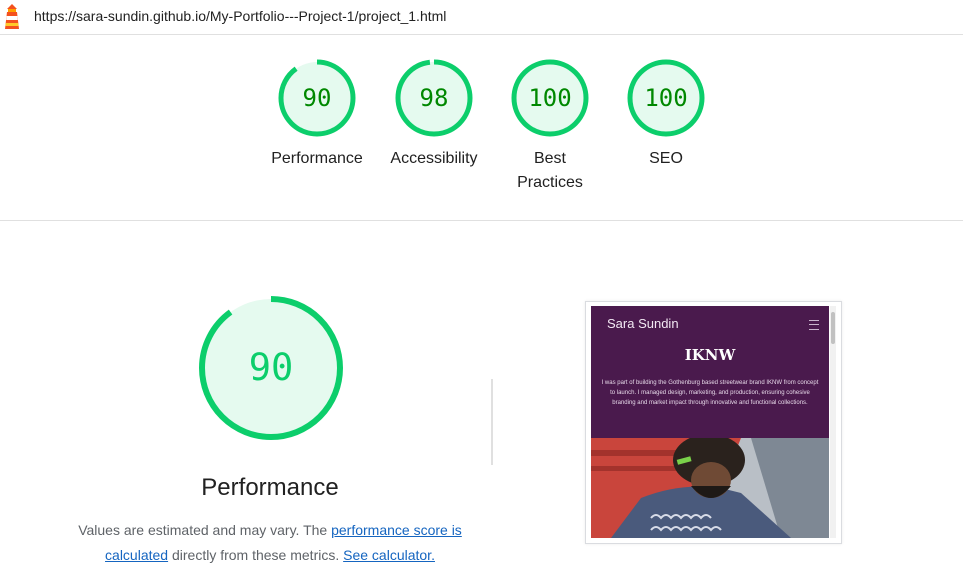 This screenshot has height=580, width=963. What do you see at coordinates (434, 98) in the screenshot?
I see `gauge-score: 98` at bounding box center [434, 98].